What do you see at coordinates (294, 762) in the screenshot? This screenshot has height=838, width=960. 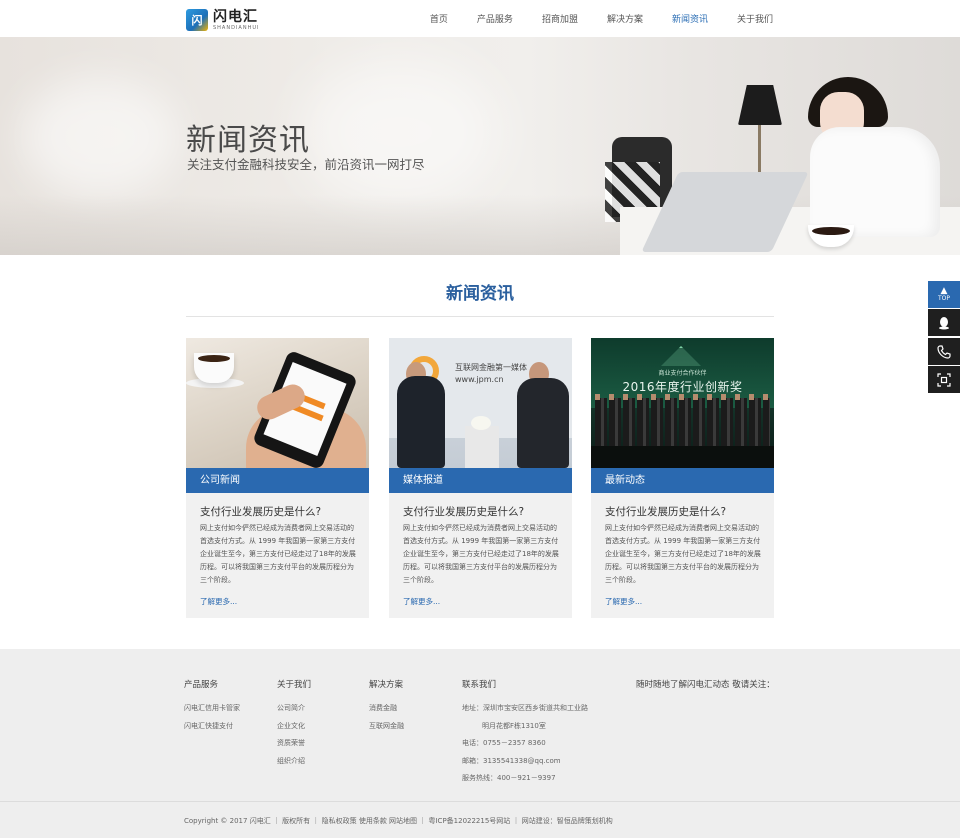 I see `footer-link: 组织介绍` at bounding box center [294, 762].